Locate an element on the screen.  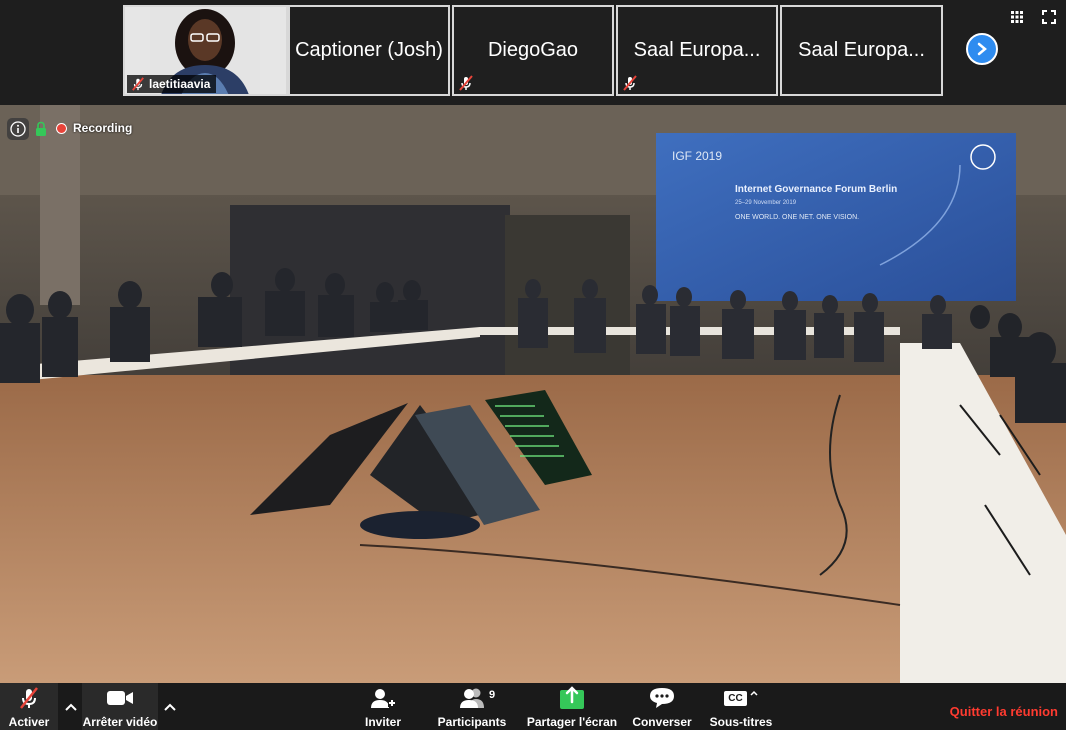
banner-dates: 25–29 November 2019 is located at coordinates (766, 203).